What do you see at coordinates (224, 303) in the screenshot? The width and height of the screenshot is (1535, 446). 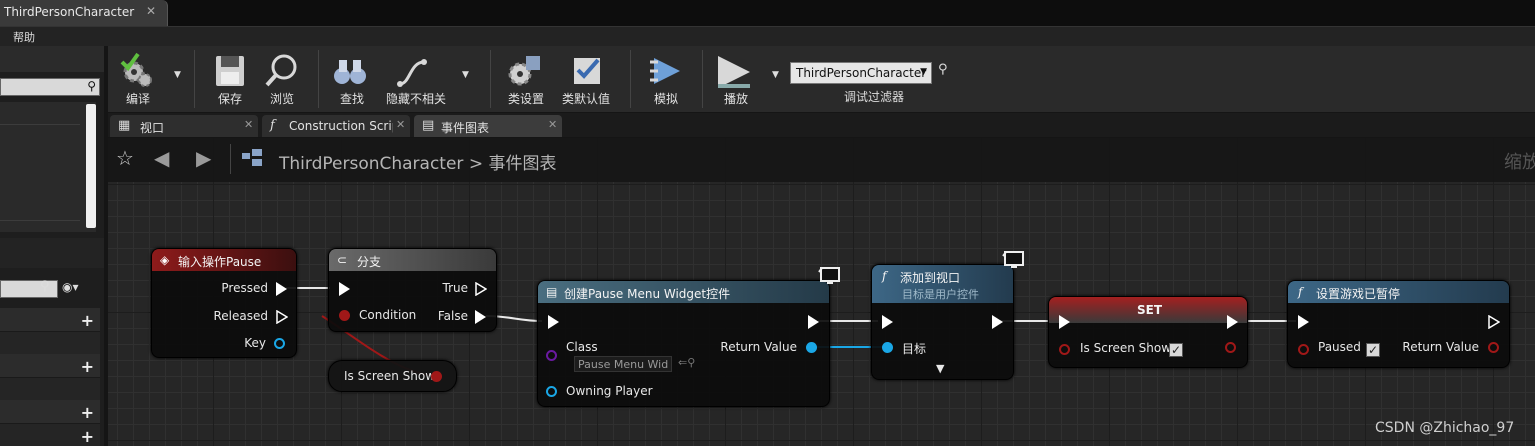 I see `input-action-node: 输入操作Pause ◈ Pressed Released Key` at bounding box center [224, 303].